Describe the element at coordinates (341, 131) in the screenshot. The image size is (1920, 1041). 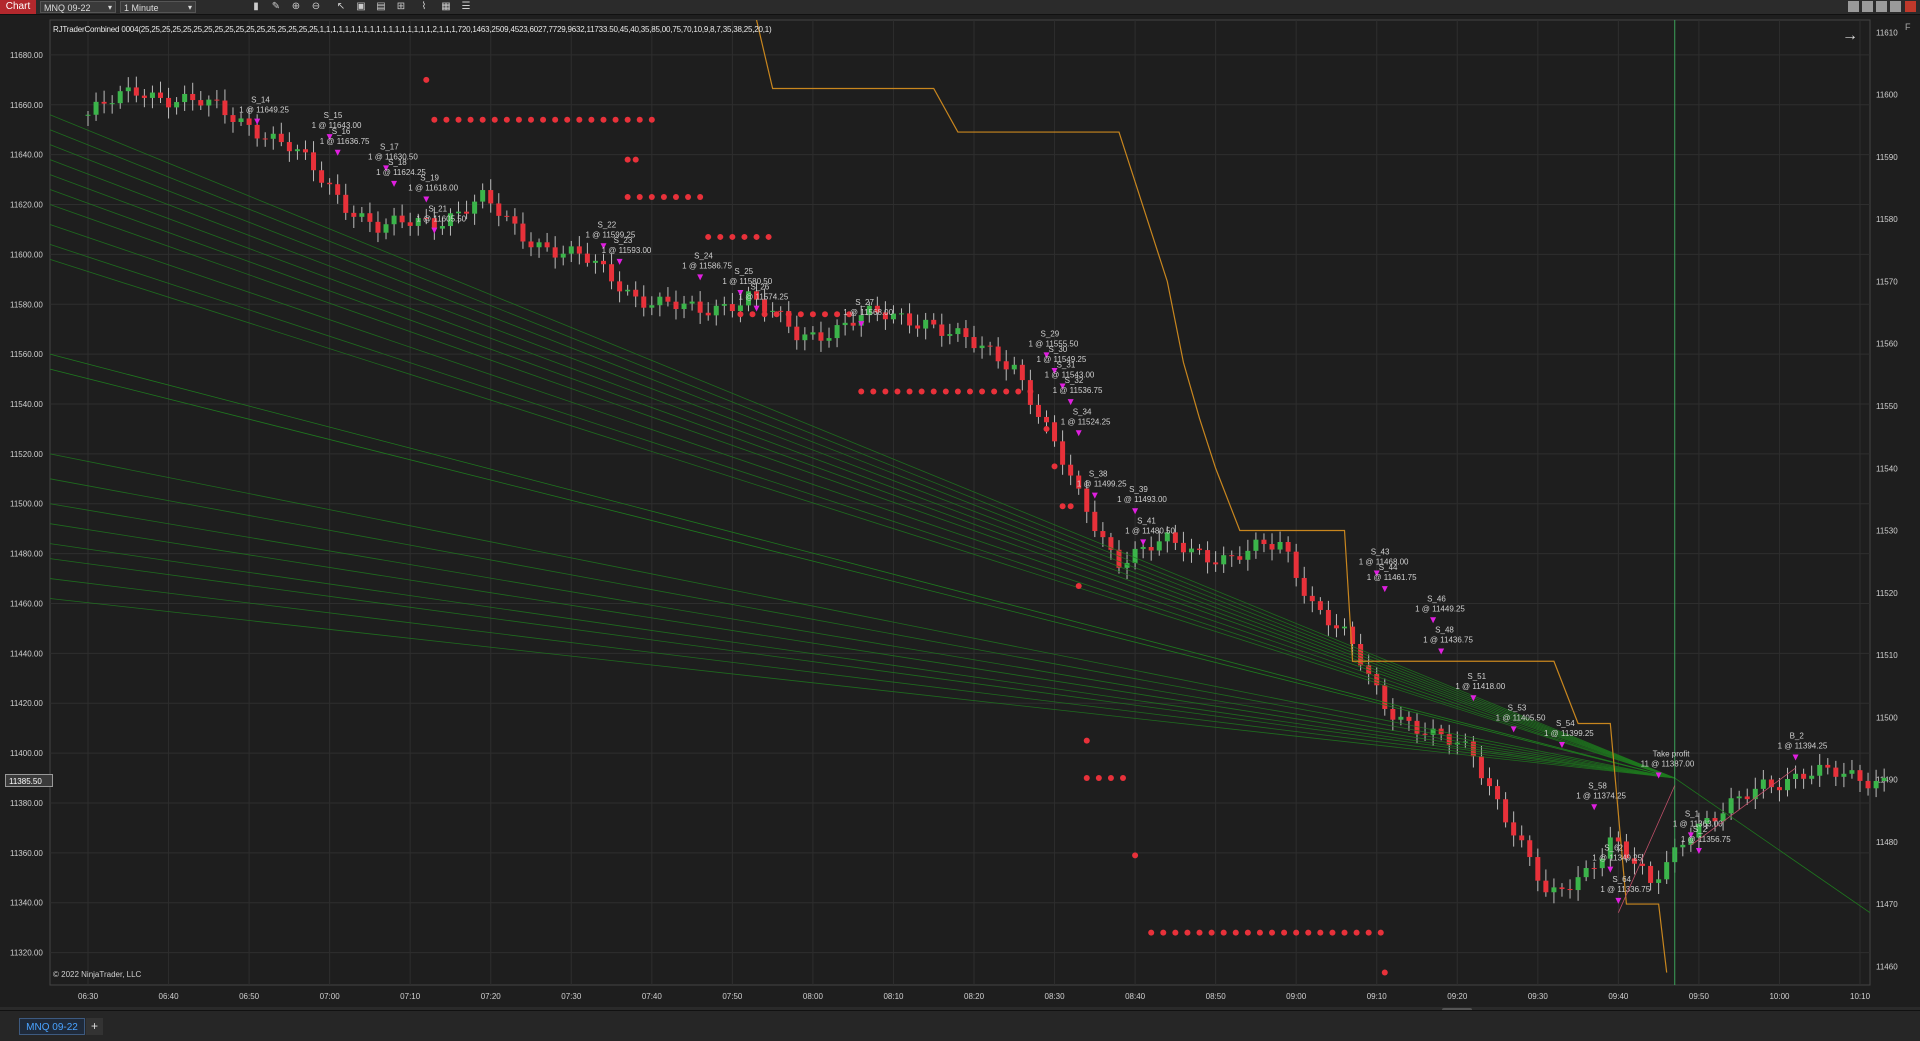
I see `trade-label: S_16` at that location.